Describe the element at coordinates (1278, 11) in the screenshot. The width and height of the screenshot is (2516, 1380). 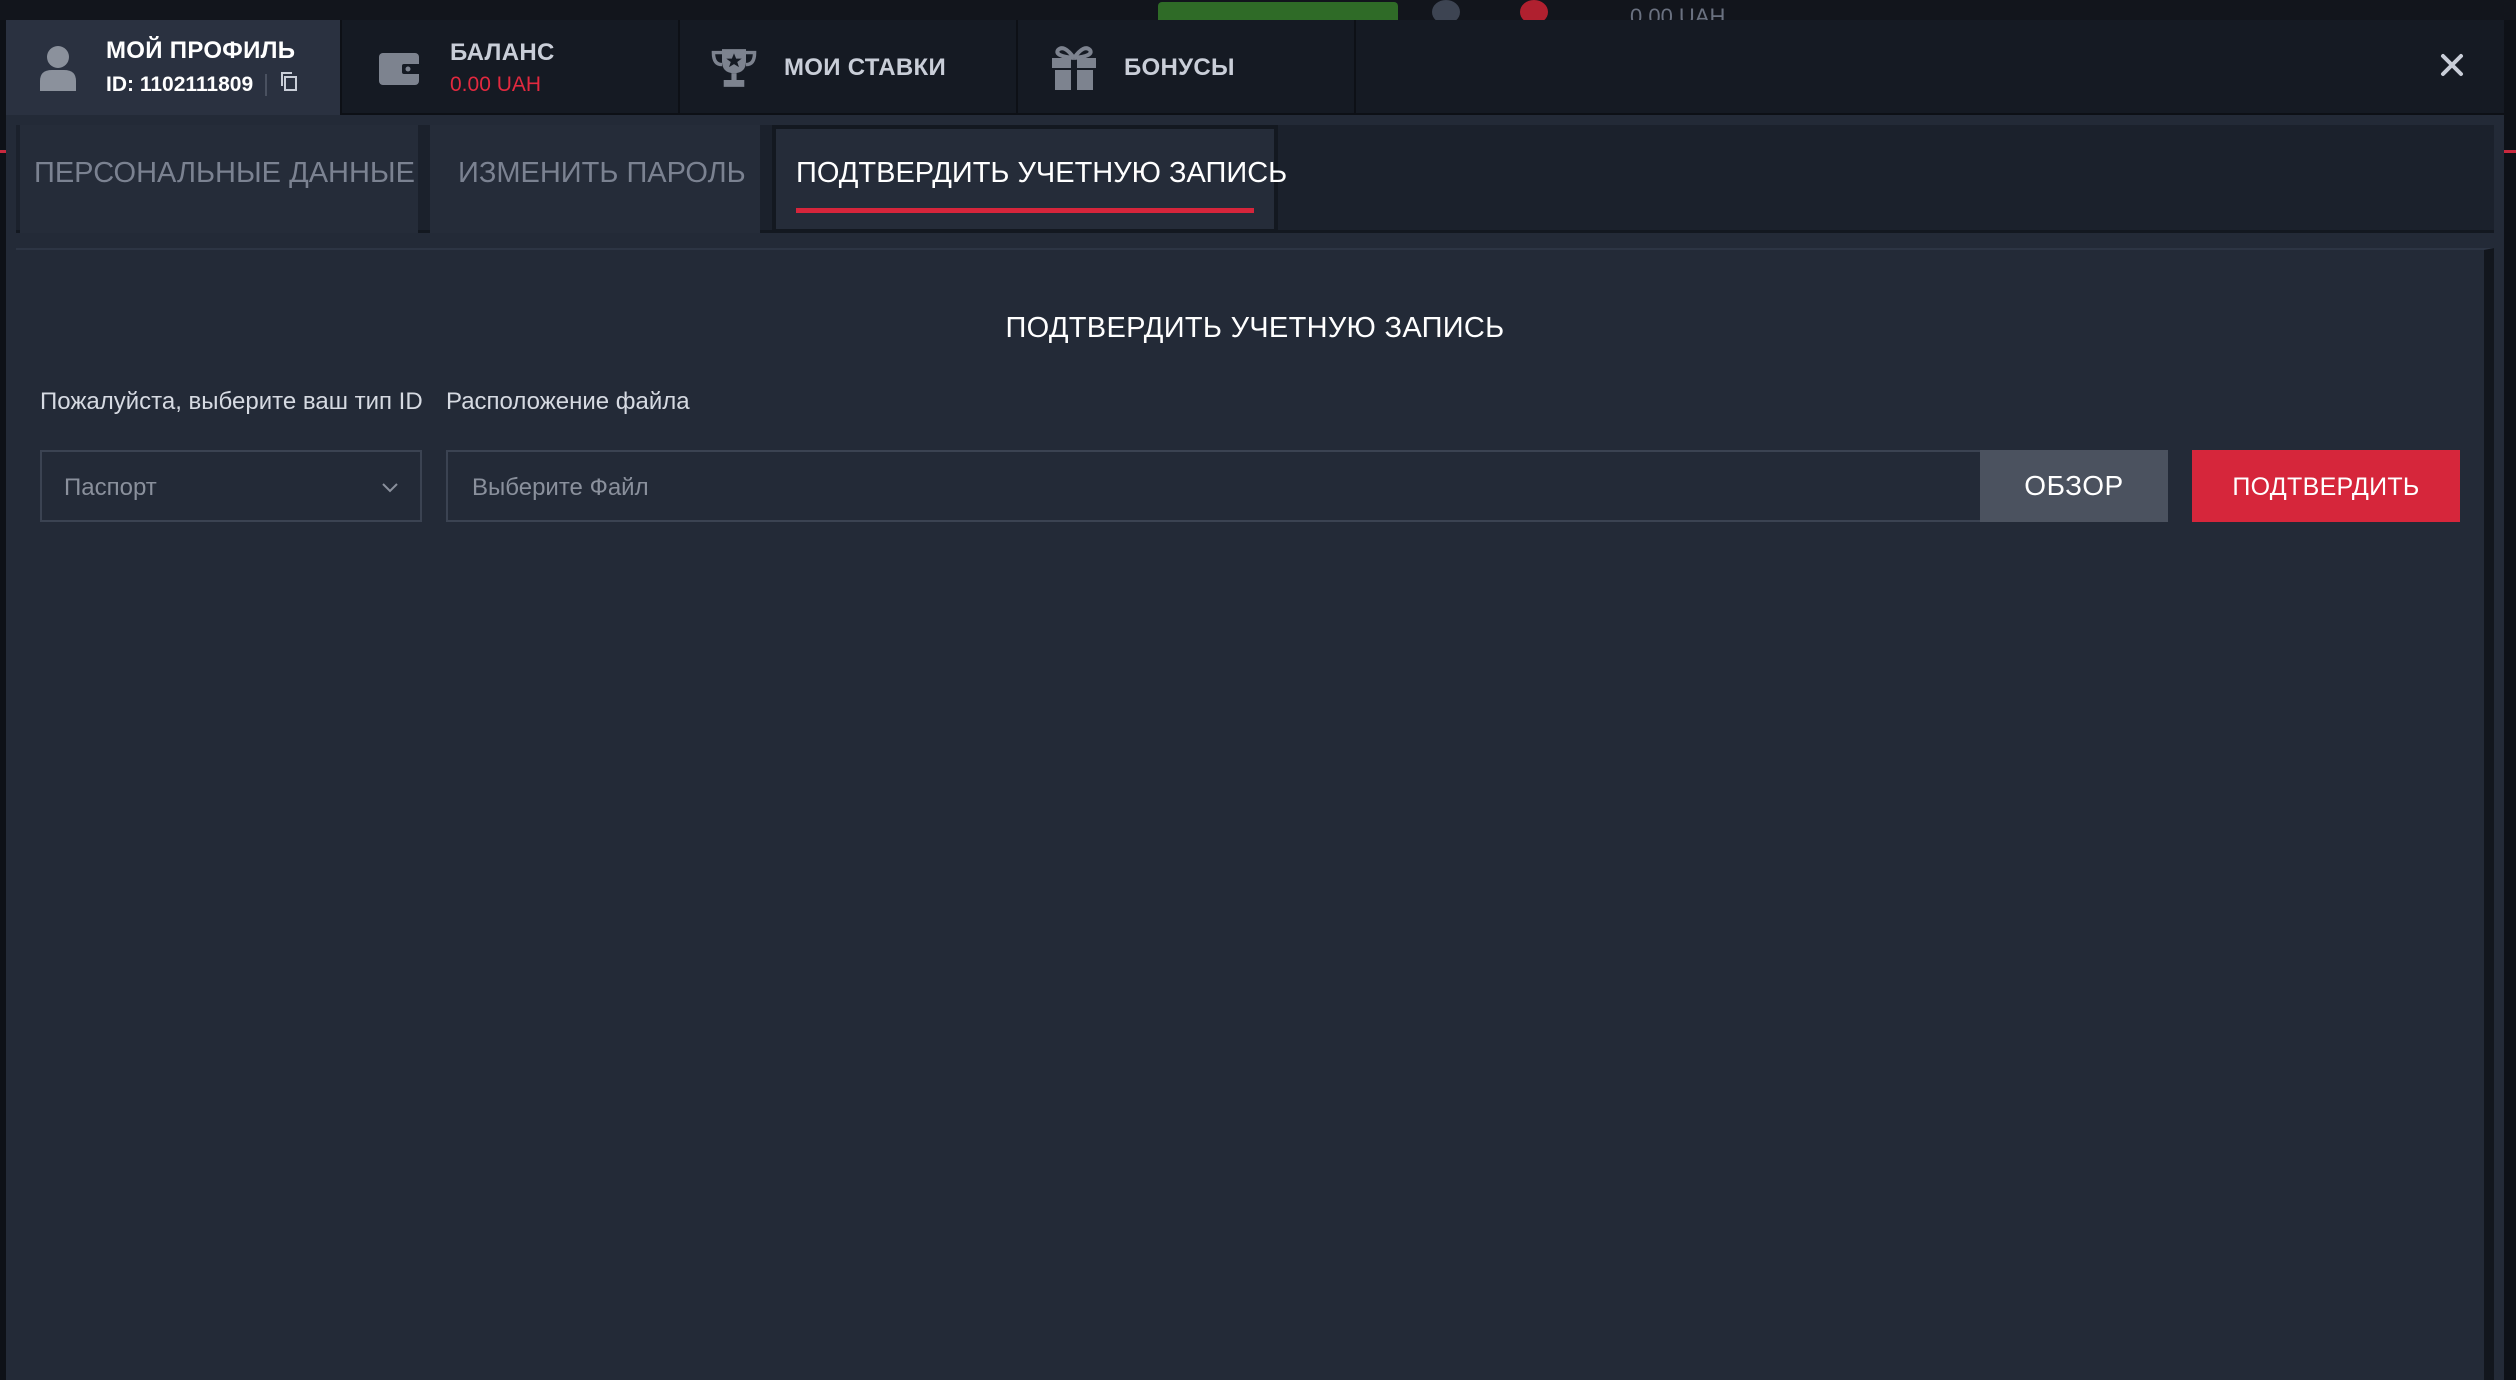
I see `background-green-button` at that location.